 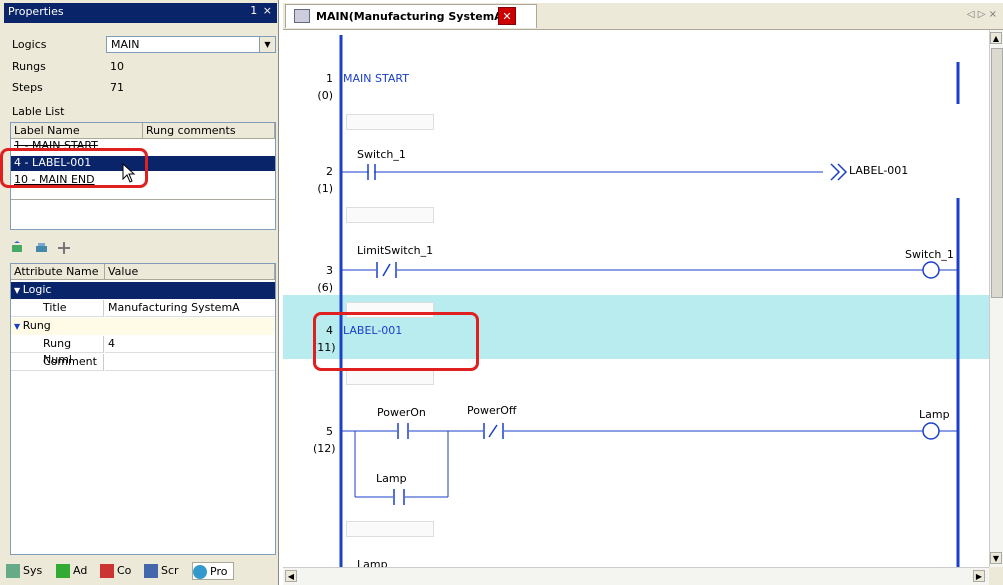 I want to click on scroll-right-icon: ▶, so click(x=979, y=576).